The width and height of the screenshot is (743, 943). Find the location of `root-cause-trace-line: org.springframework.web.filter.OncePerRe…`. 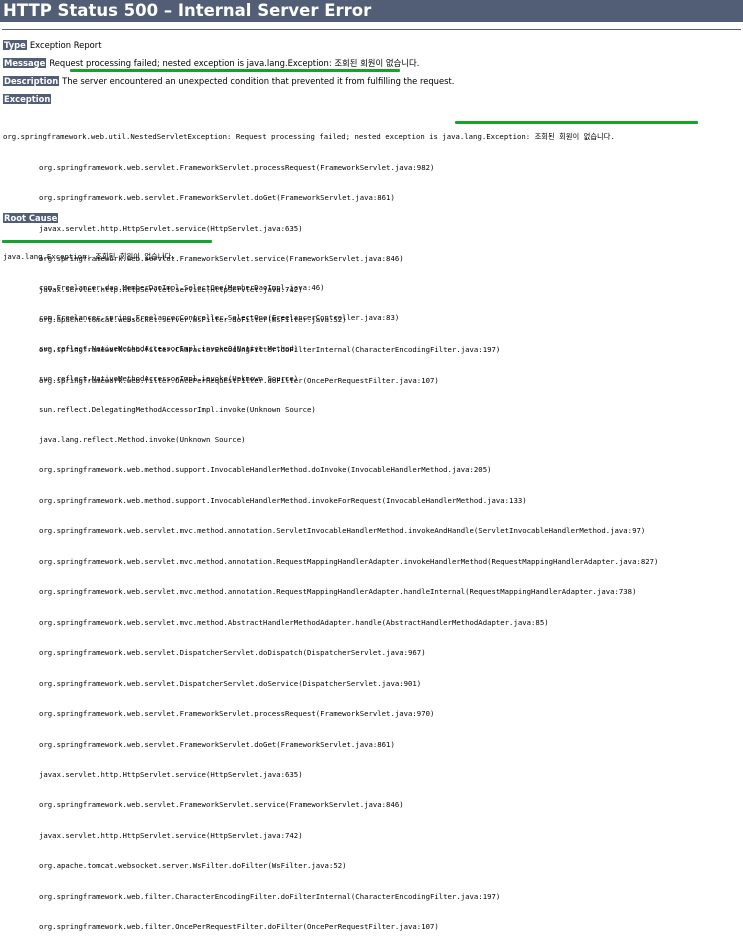

root-cause-trace-line: org.springframework.web.filter.OncePerRe… is located at coordinates (239, 927).